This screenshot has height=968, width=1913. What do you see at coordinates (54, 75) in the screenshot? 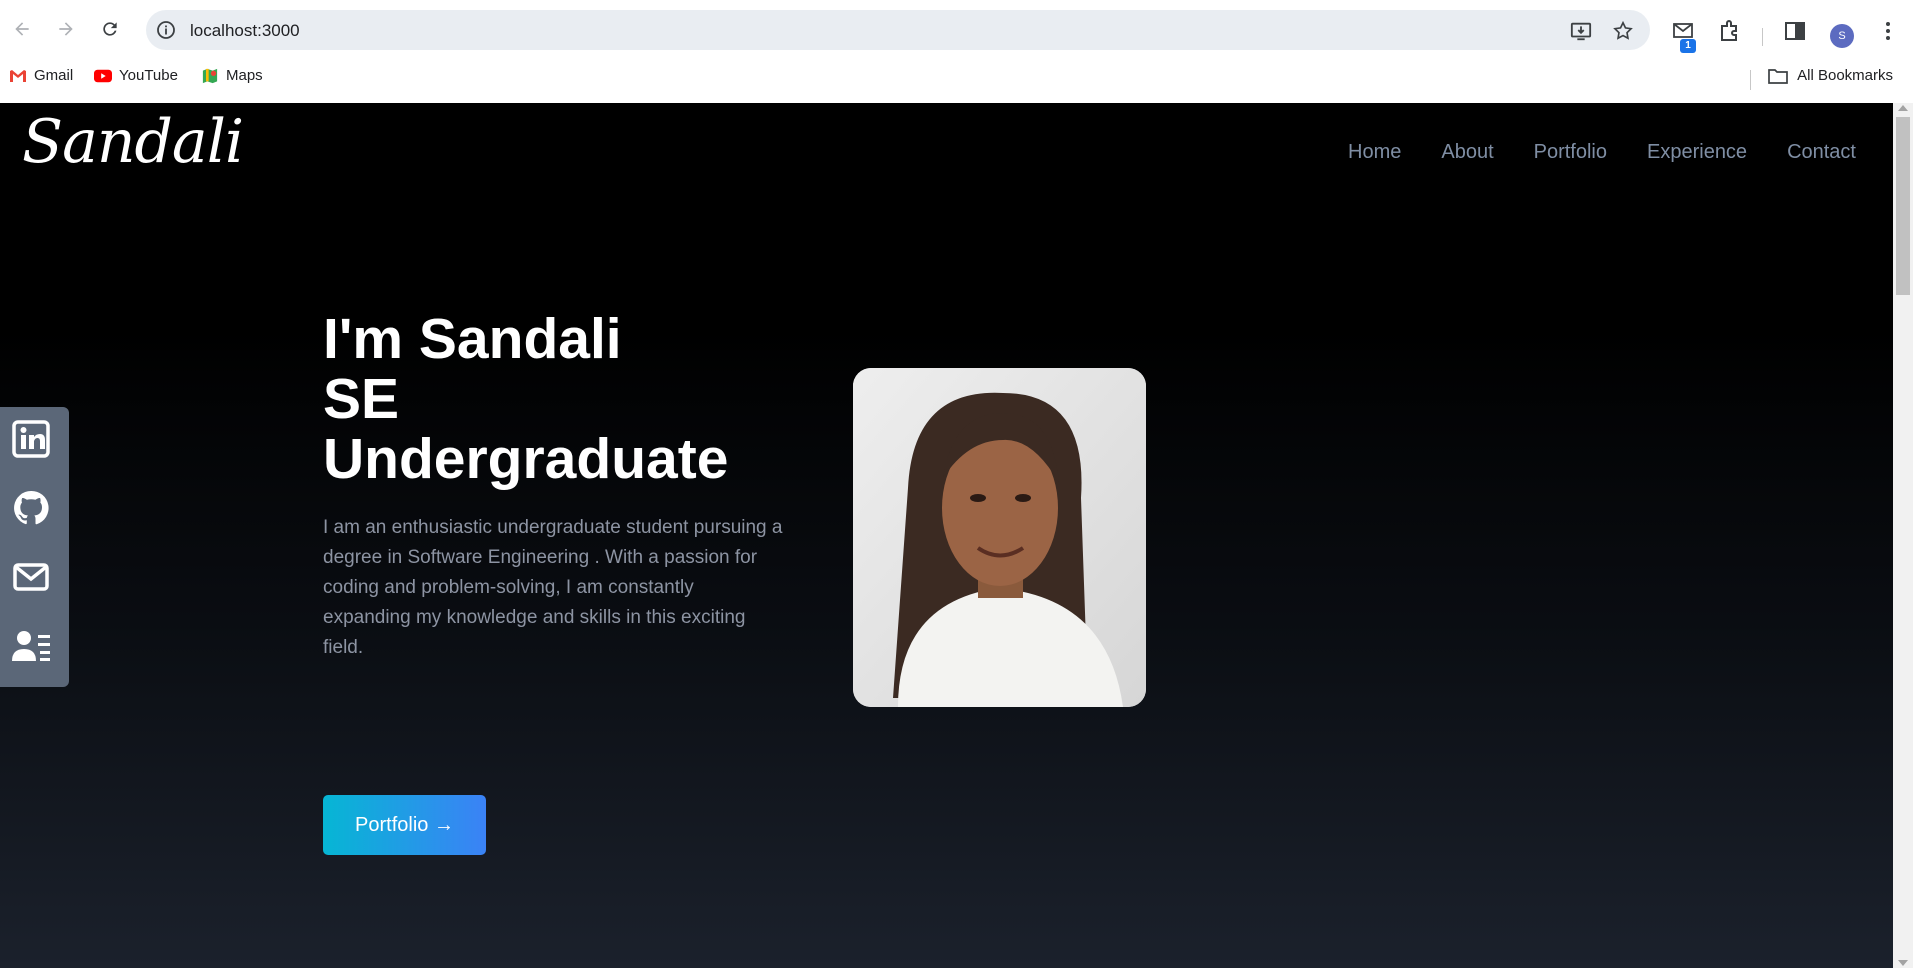
I see `bookmark-label: Gmail` at bounding box center [54, 75].